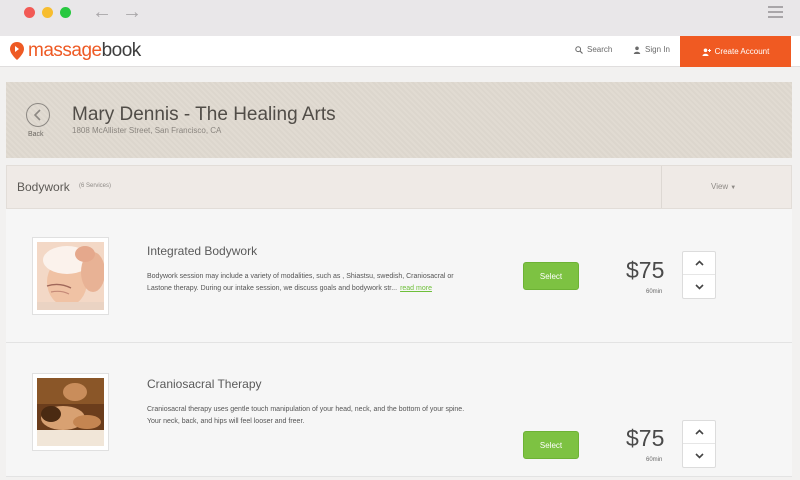  I want to click on window-close-button, so click(29, 12).